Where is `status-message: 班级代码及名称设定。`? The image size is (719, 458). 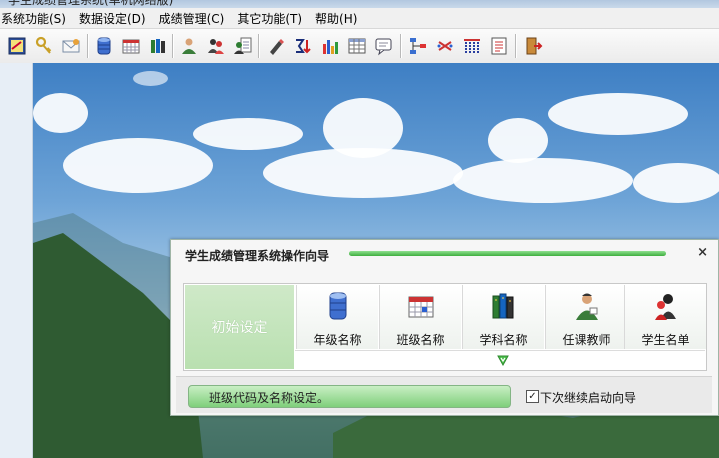
status-message: 班级代码及名称设定。 is located at coordinates (269, 398).